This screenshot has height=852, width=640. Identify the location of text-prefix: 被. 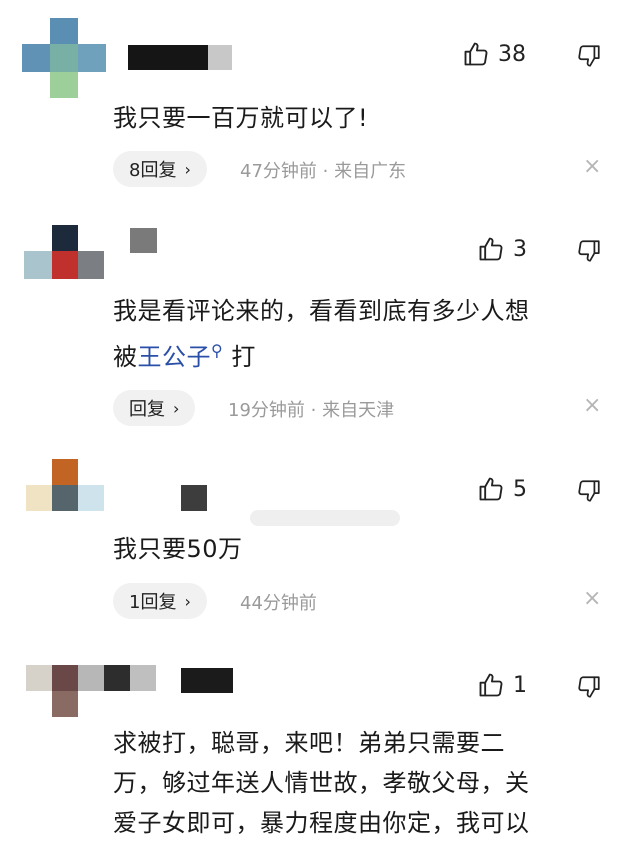
(125, 357).